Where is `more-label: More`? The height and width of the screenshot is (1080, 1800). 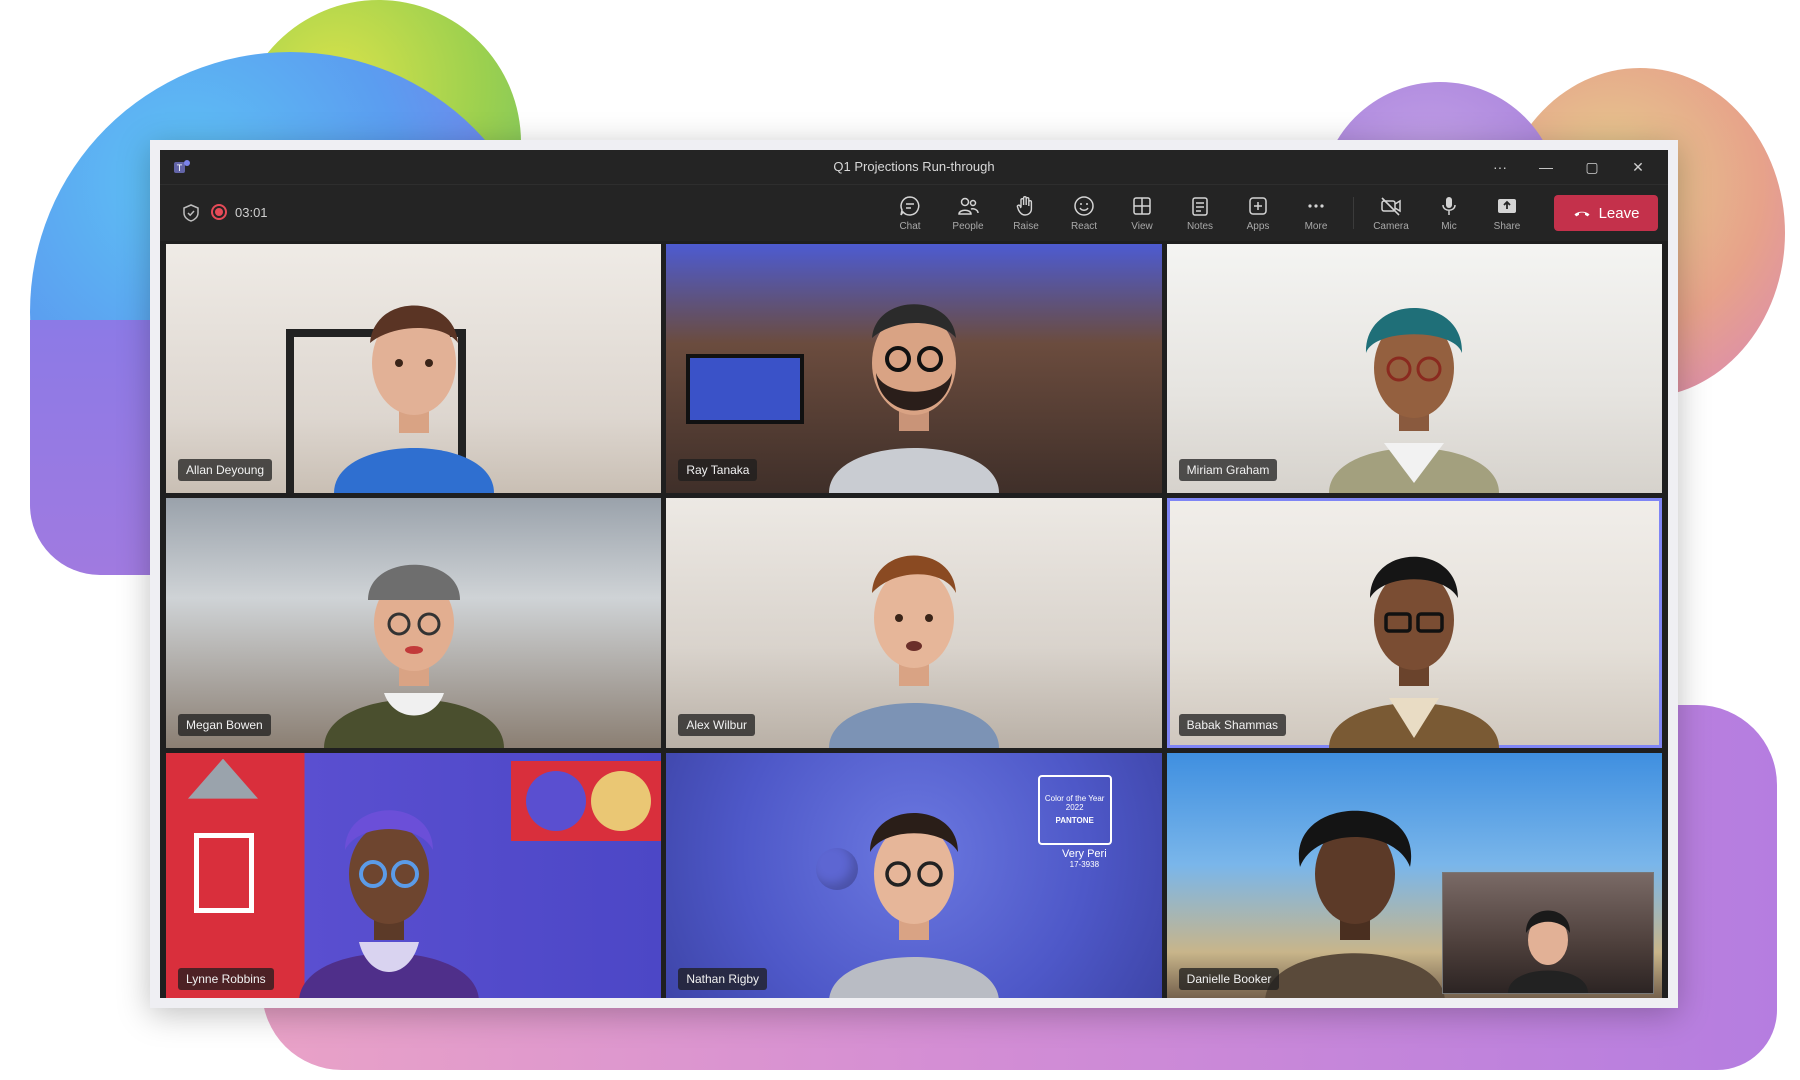
more-label: More is located at coordinates (1316, 226).